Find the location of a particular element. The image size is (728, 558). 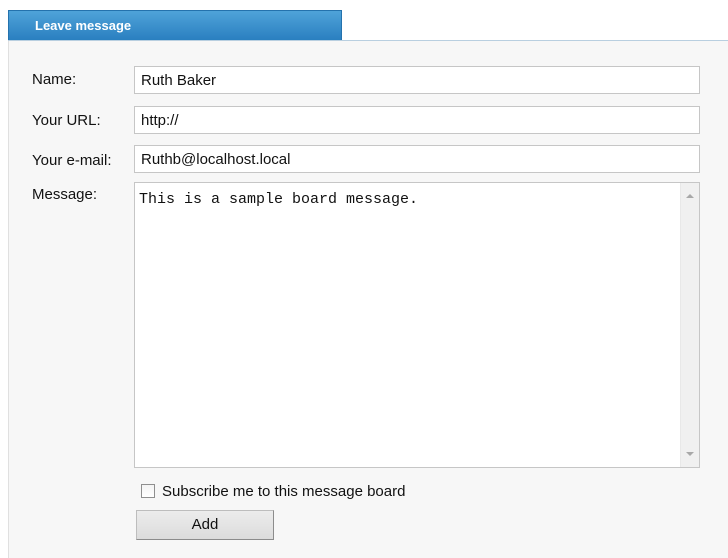

url-label: Your URL: is located at coordinates (66, 120).